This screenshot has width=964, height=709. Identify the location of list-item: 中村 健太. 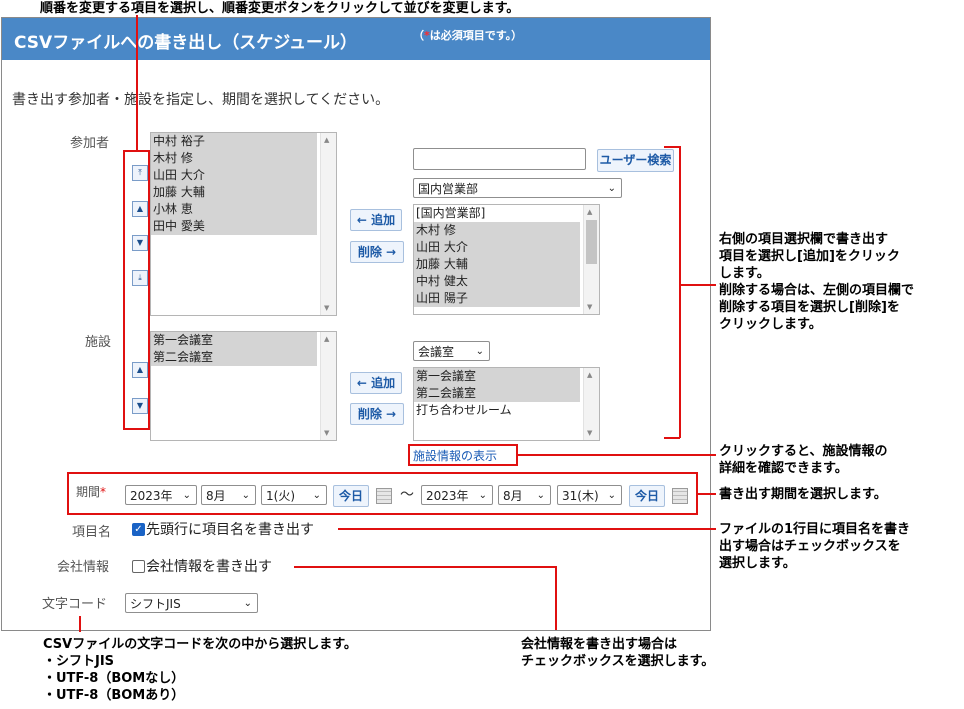
(497, 281).